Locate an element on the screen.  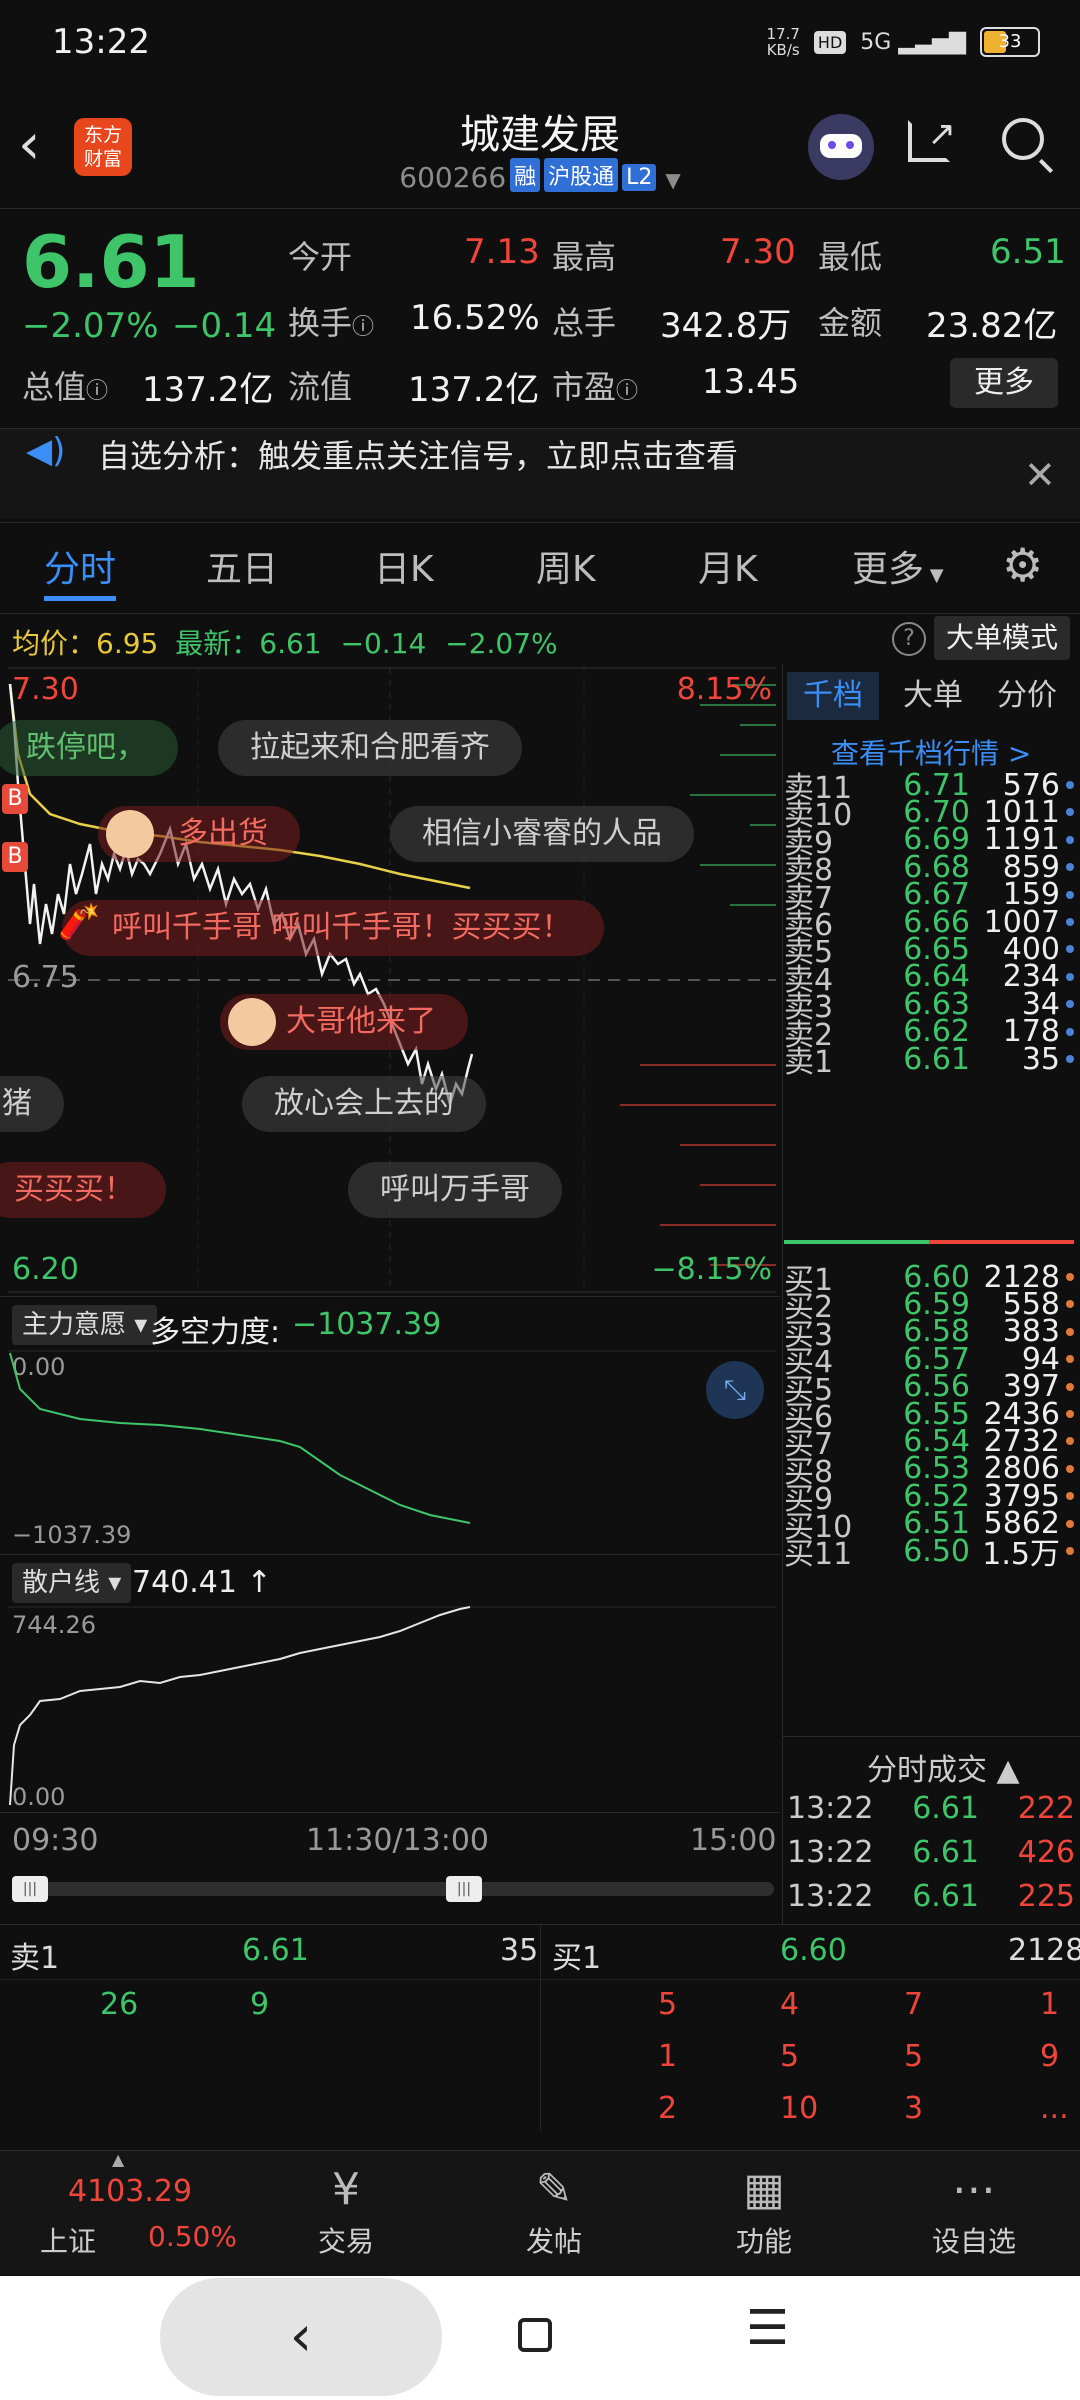
status-icons: 17.7 KB/s HD 5G ▂▃▅▇ 33 is located at coordinates (903, 42).